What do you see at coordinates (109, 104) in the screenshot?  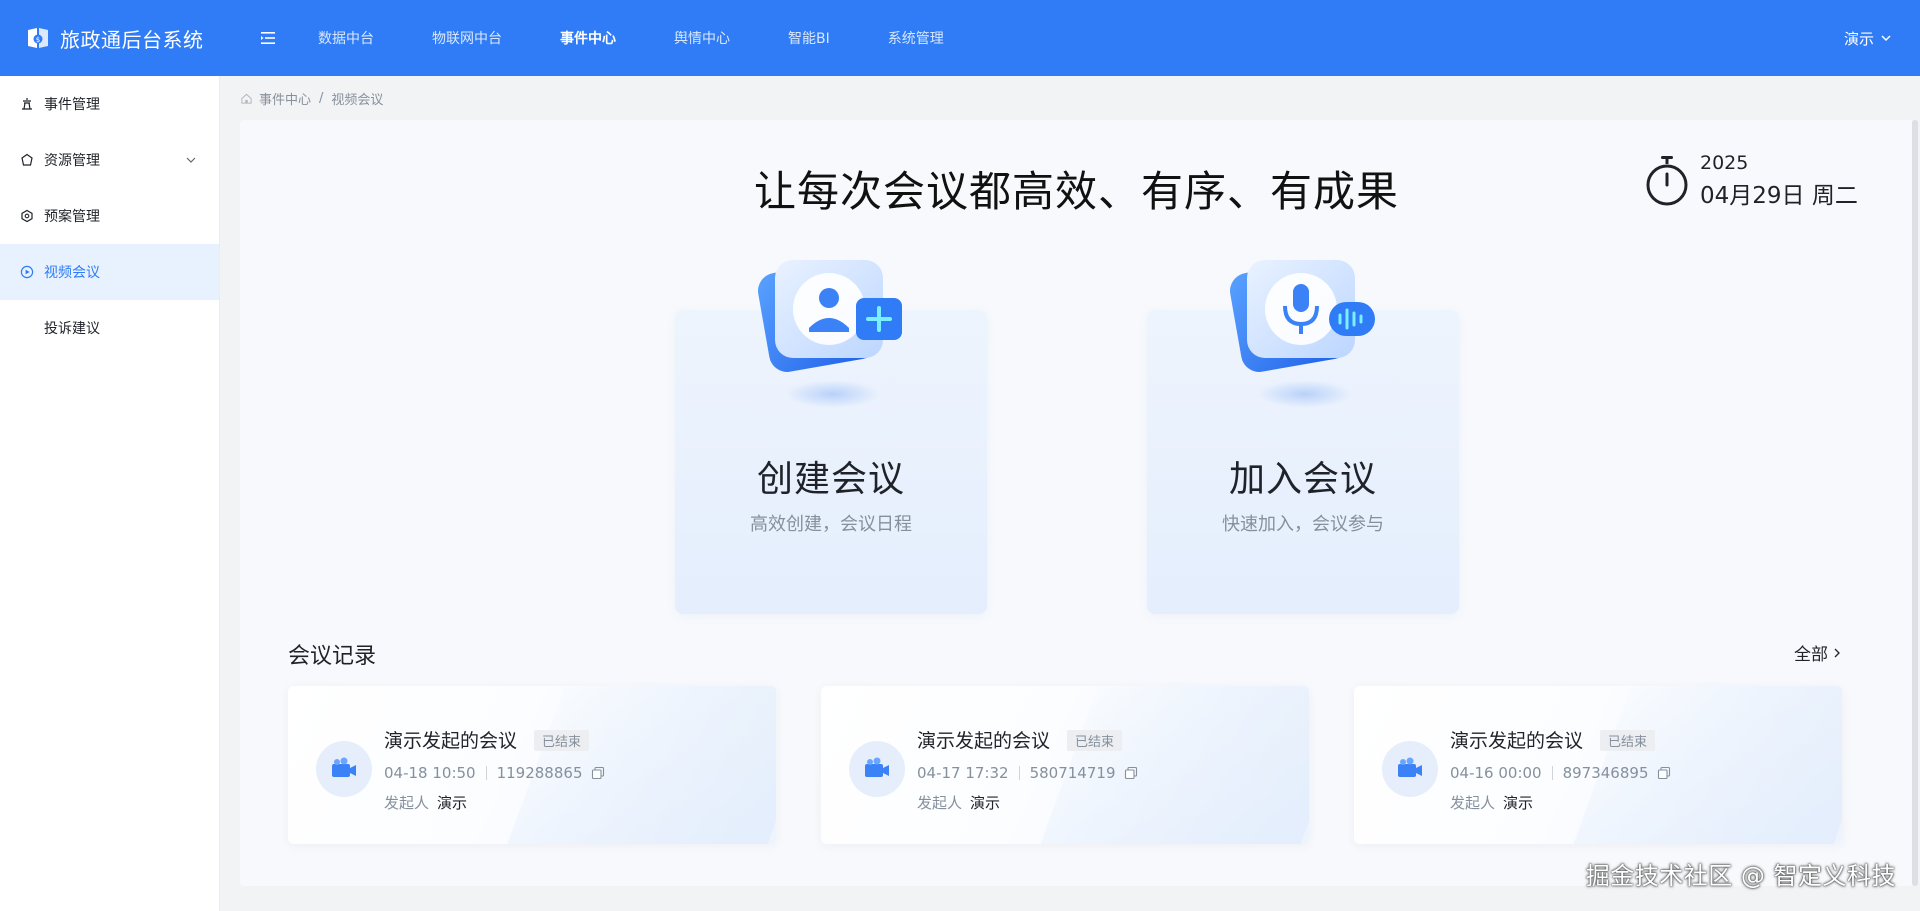 I see `sidebar-item-event-management: 事件管理` at bounding box center [109, 104].